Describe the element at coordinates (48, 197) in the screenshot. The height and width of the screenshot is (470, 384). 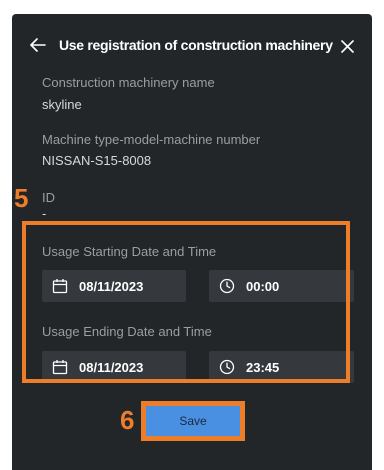
I see `id-label: ID` at that location.